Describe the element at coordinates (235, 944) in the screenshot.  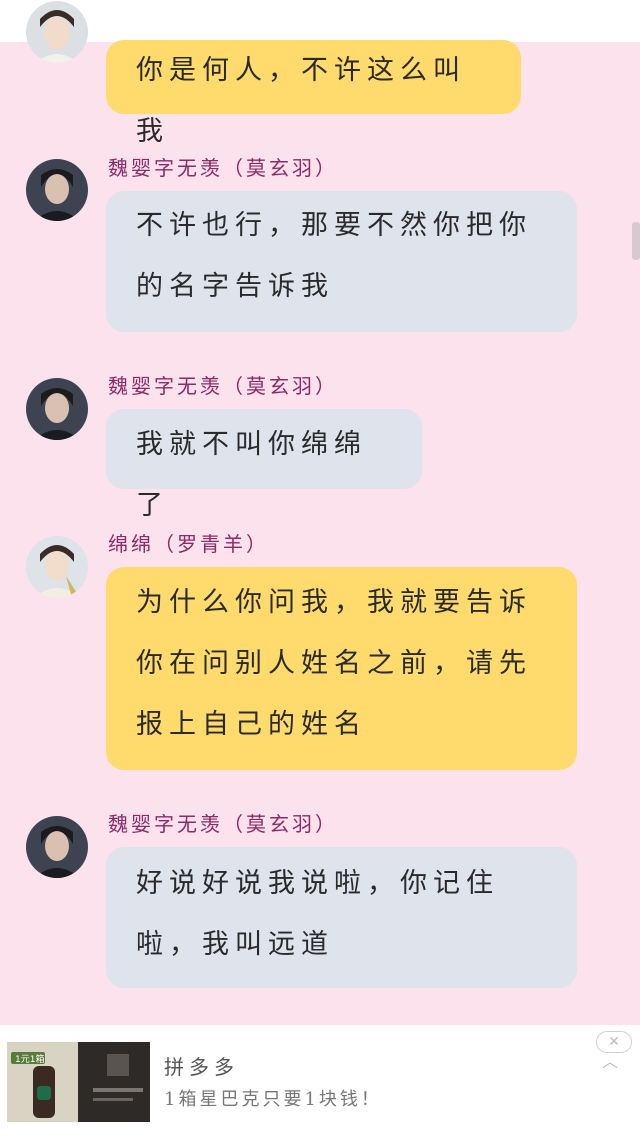
I see `message-line: 啦，我叫远道` at that location.